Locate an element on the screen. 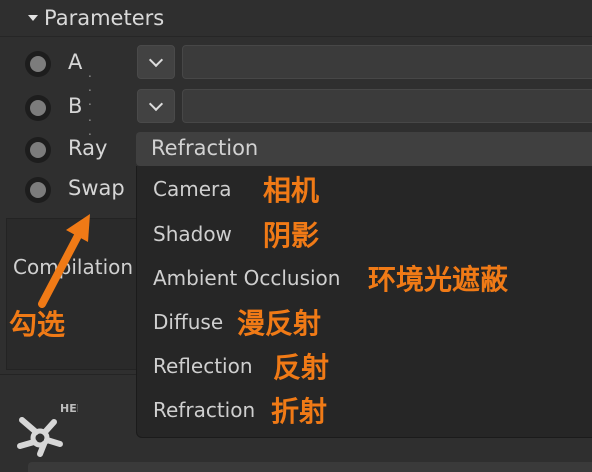 The image size is (592, 472). link-field-a is located at coordinates (387, 62).